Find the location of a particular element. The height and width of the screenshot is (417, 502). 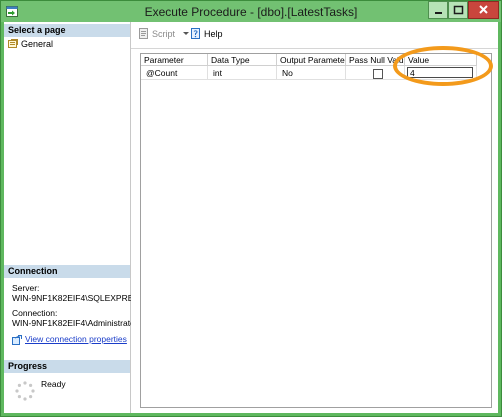

progress-header: Progress is located at coordinates (67, 366).